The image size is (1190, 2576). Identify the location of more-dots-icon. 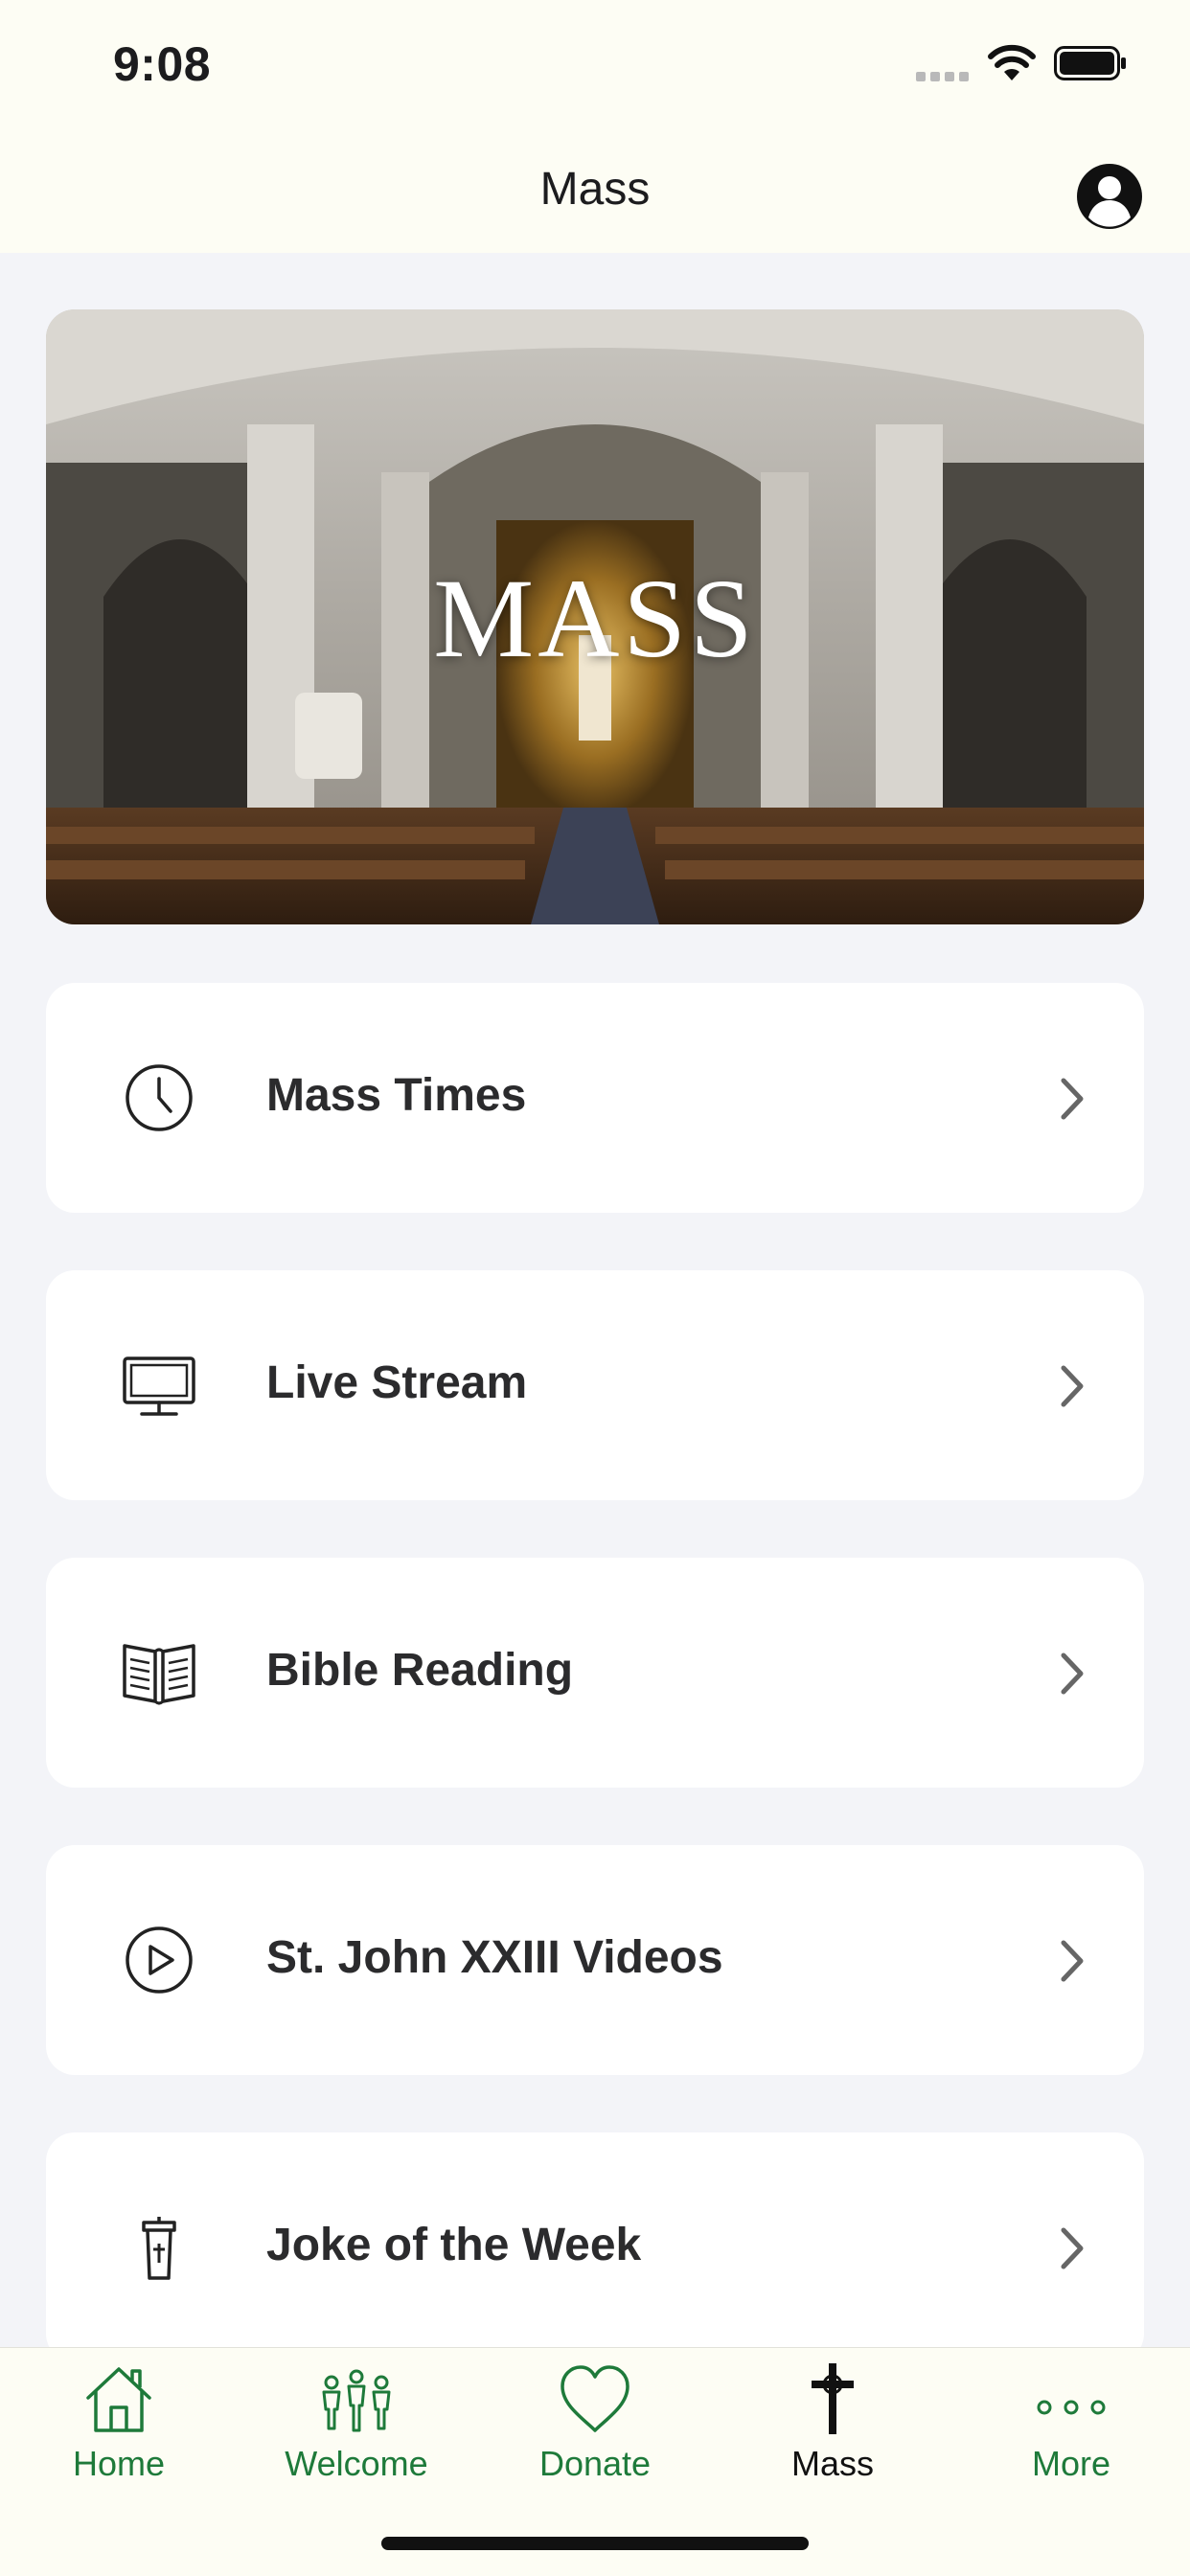
(1071, 2407).